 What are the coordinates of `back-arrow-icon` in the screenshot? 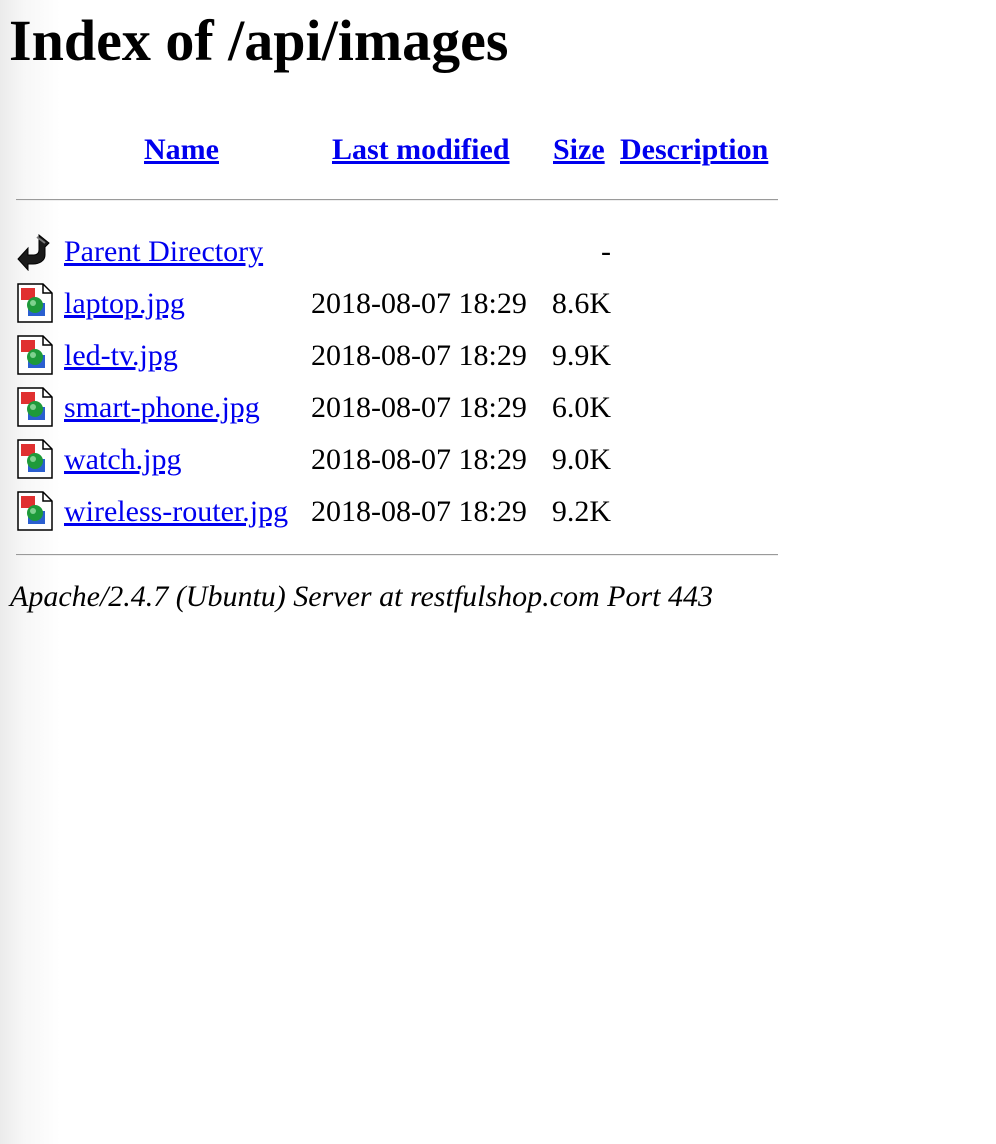 It's located at (35, 251).